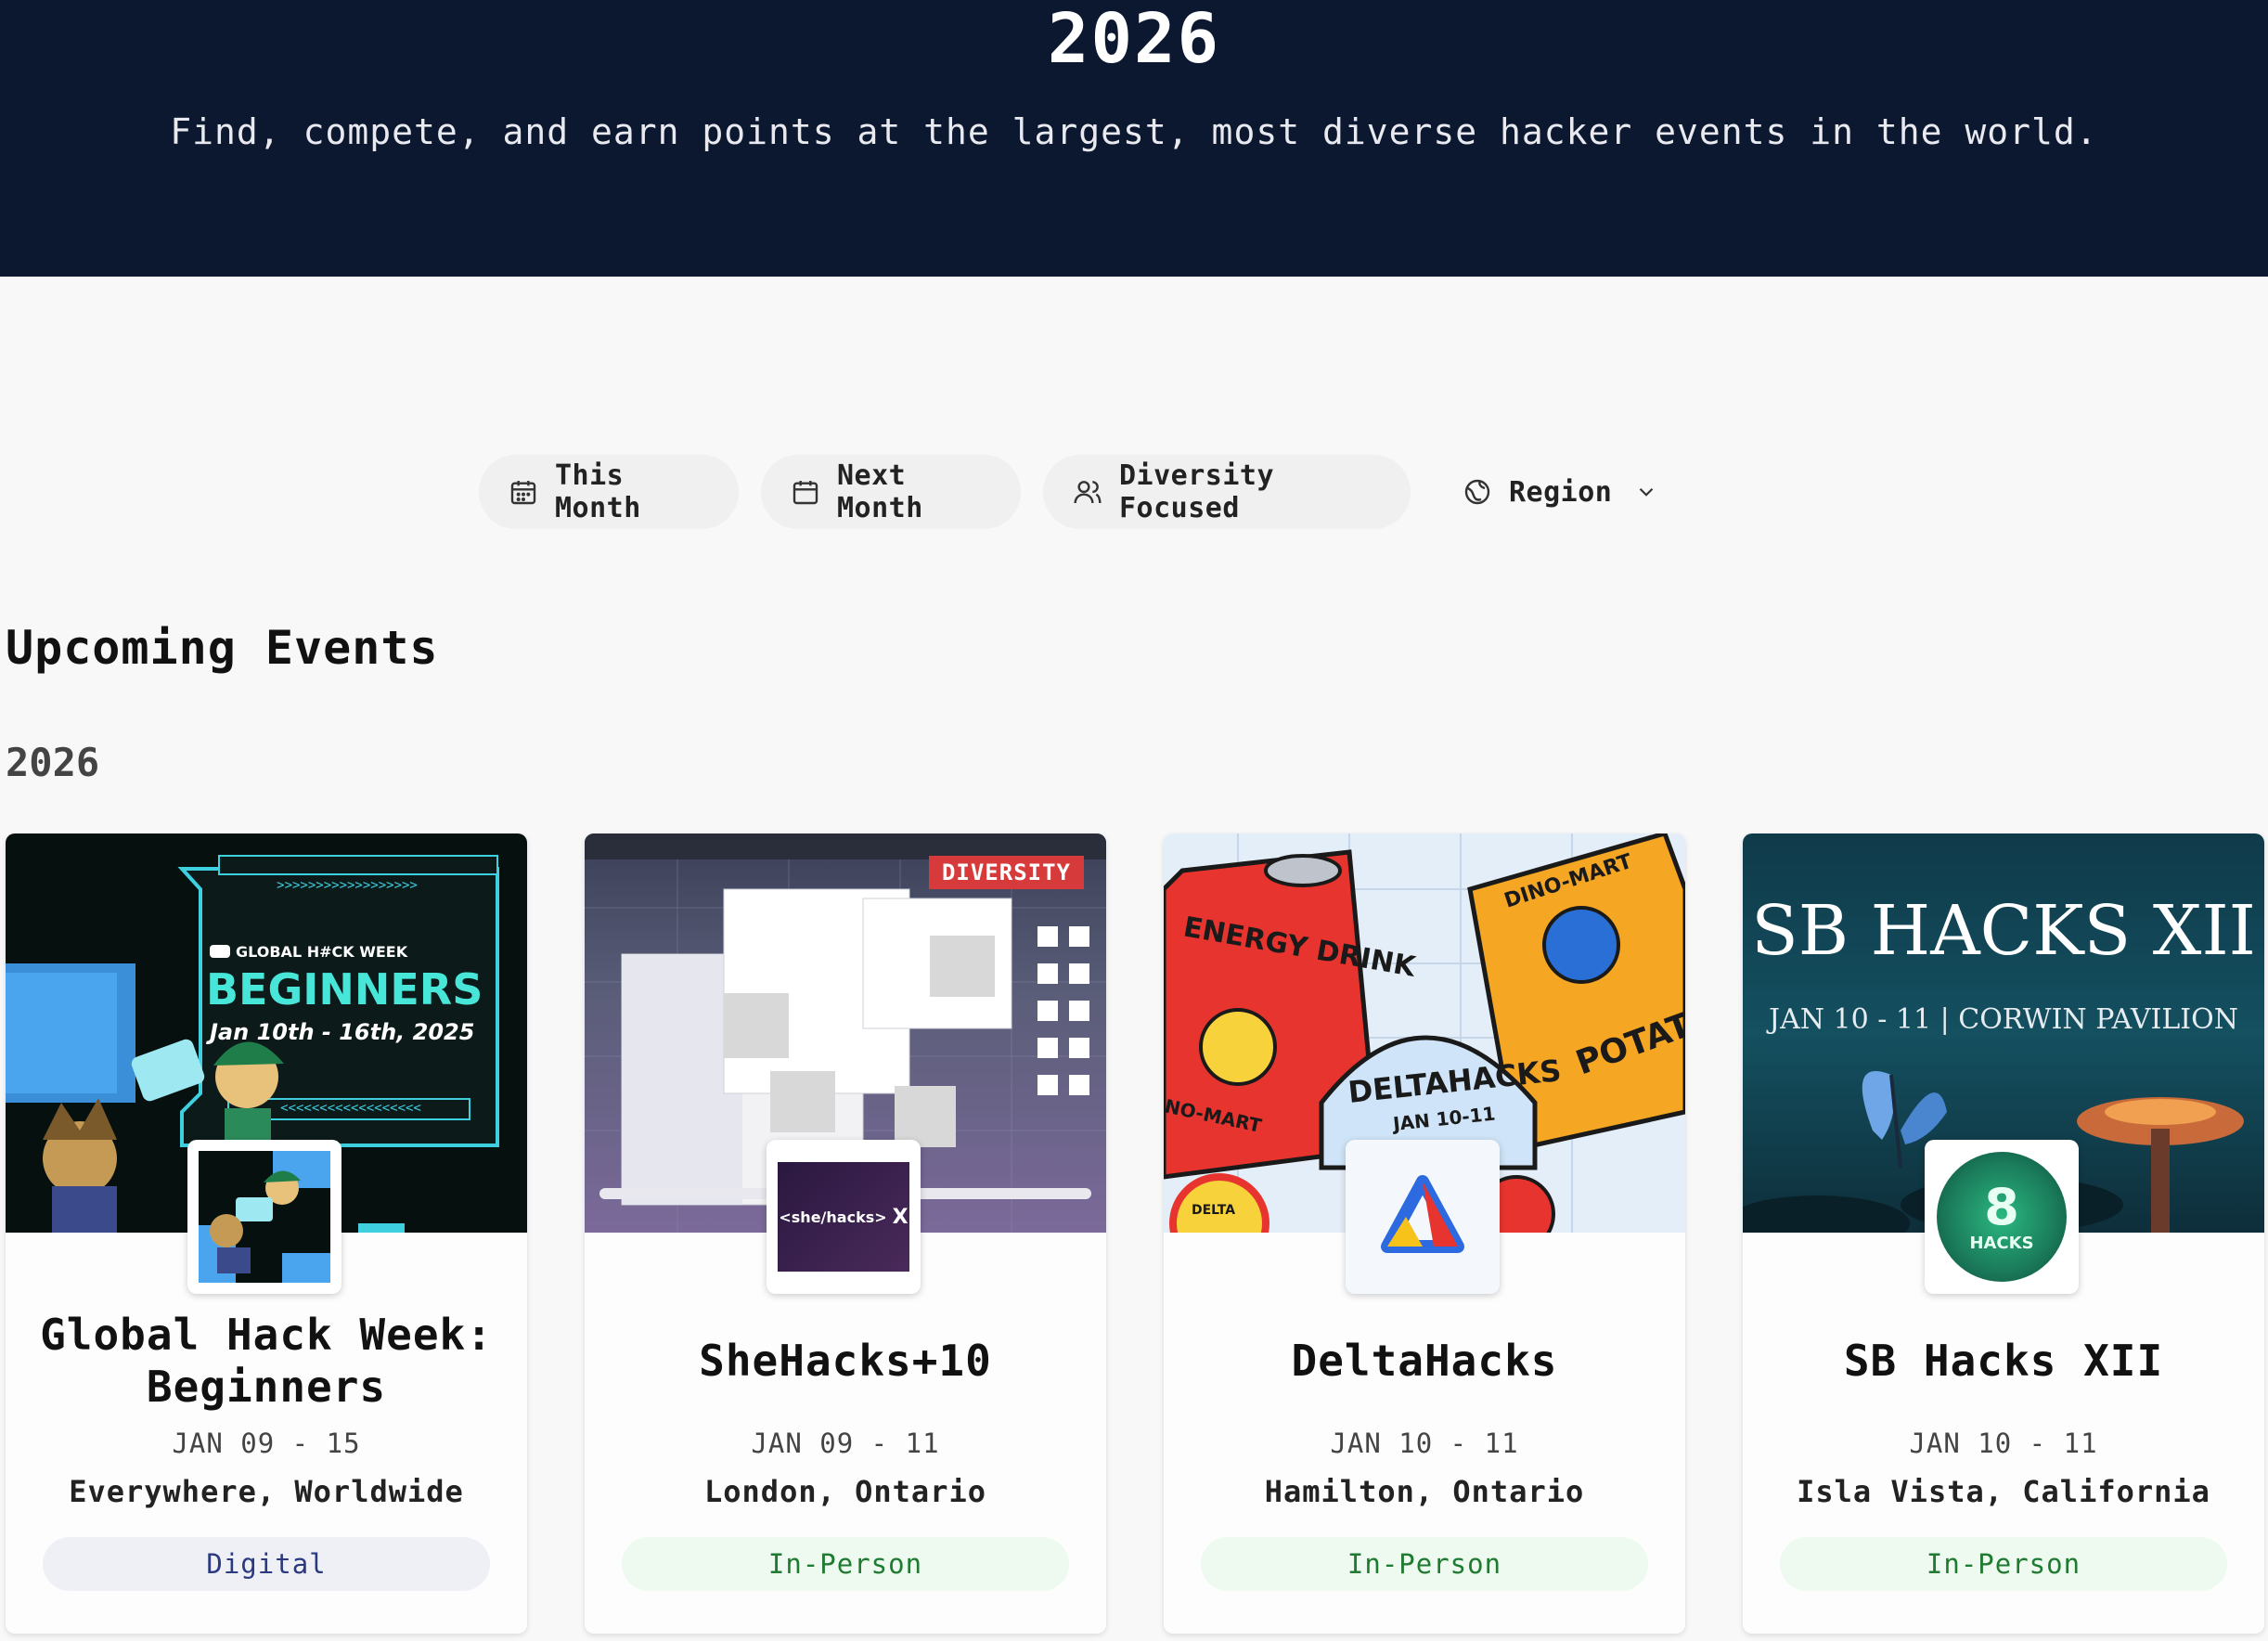 The width and height of the screenshot is (2268, 1641). What do you see at coordinates (53, 762) in the screenshot?
I see `year-heading: 2026` at bounding box center [53, 762].